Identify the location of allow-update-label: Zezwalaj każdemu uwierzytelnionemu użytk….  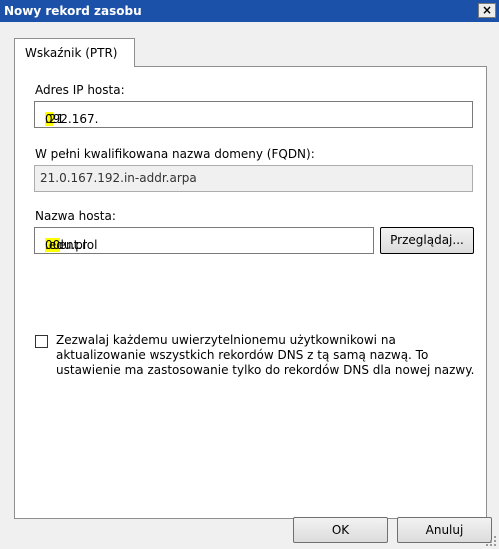
(265, 355).